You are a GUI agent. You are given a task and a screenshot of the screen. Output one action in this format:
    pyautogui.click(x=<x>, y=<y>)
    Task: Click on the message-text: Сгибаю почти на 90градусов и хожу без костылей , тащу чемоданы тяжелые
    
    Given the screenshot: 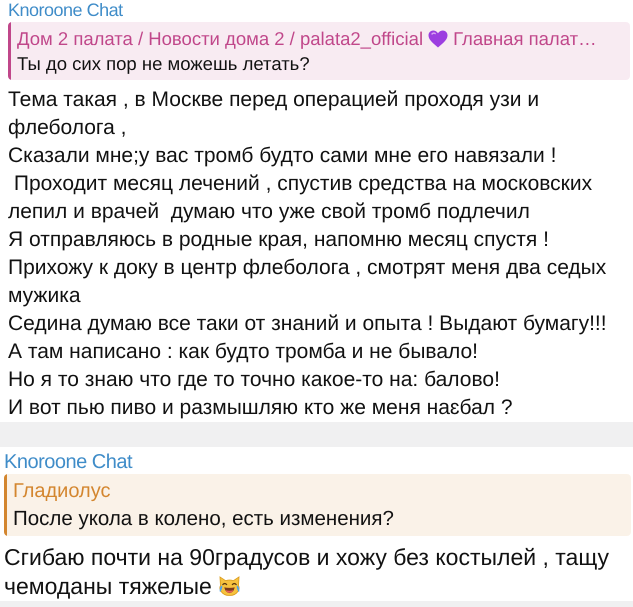 What is the action you would take?
    pyautogui.click(x=307, y=572)
    